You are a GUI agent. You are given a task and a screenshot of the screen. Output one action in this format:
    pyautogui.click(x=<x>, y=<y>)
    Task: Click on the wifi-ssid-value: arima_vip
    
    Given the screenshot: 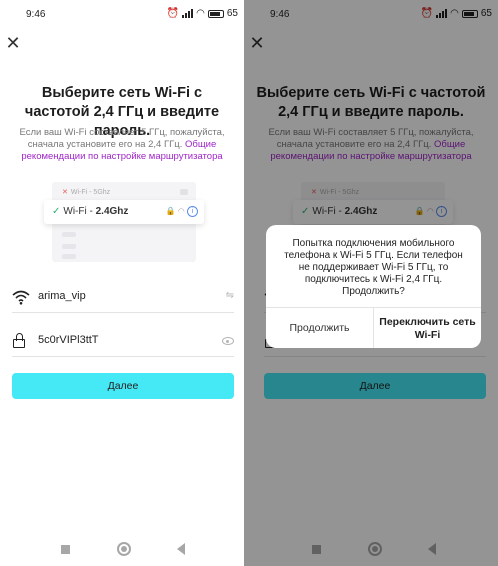 What is the action you would take?
    pyautogui.click(x=62, y=296)
    